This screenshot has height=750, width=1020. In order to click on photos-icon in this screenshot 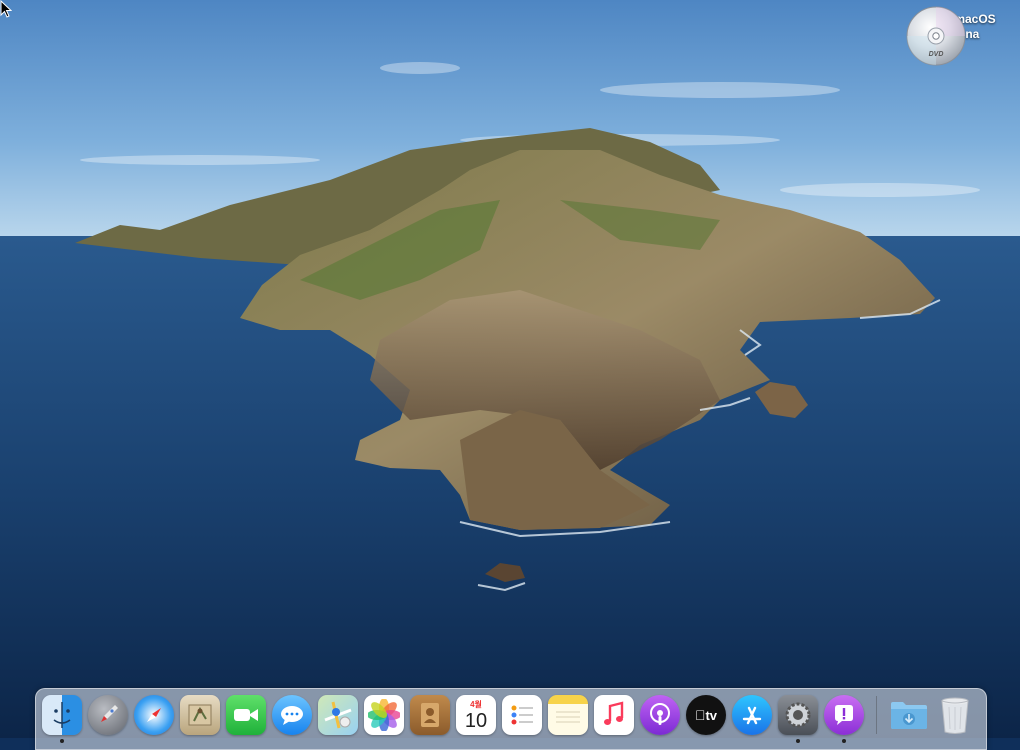, I will do `click(384, 715)`.